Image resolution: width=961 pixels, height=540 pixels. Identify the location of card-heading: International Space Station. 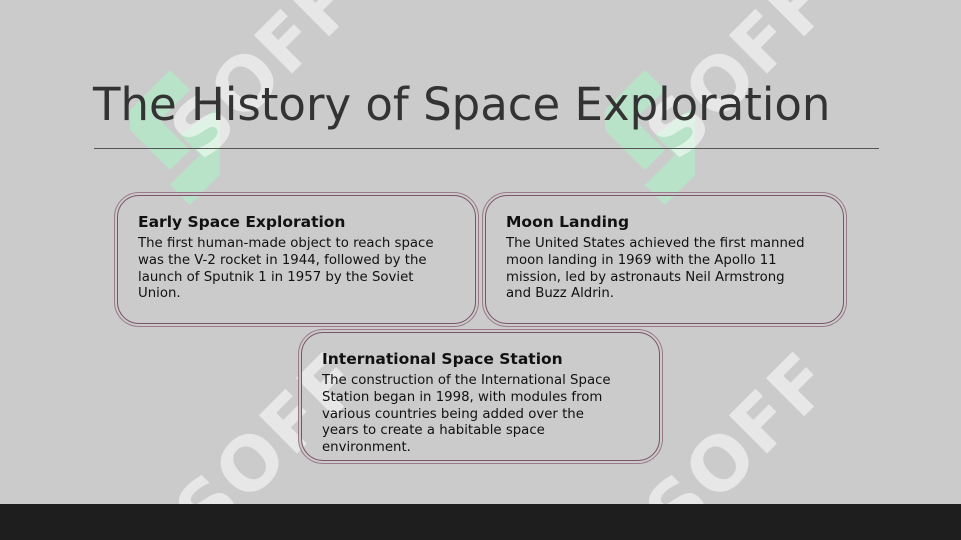
(442, 359).